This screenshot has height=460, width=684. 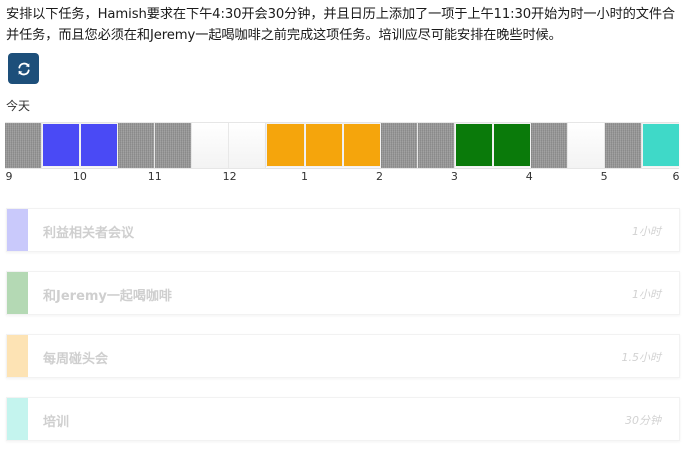 What do you see at coordinates (379, 176) in the screenshot?
I see `hour-label: 2` at bounding box center [379, 176].